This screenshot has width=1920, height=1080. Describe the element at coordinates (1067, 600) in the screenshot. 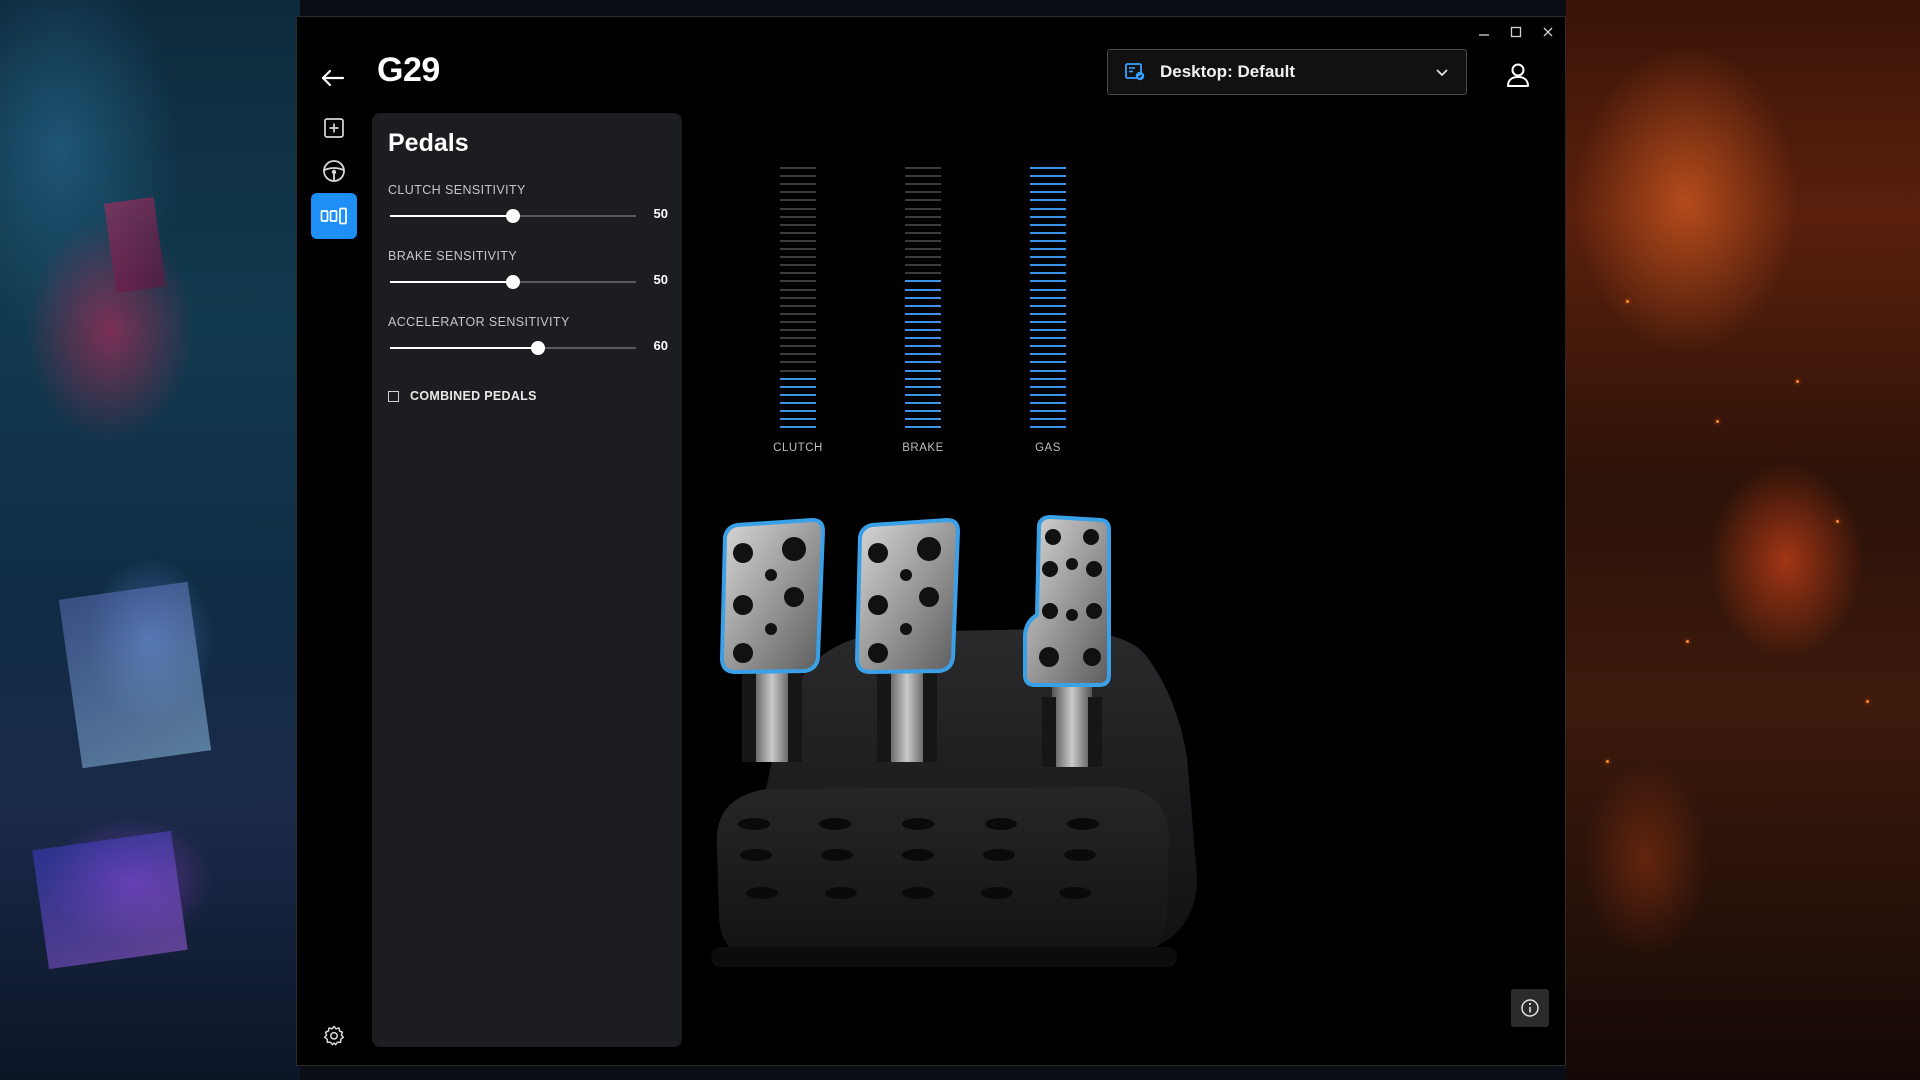

I see `gas-pedal` at that location.